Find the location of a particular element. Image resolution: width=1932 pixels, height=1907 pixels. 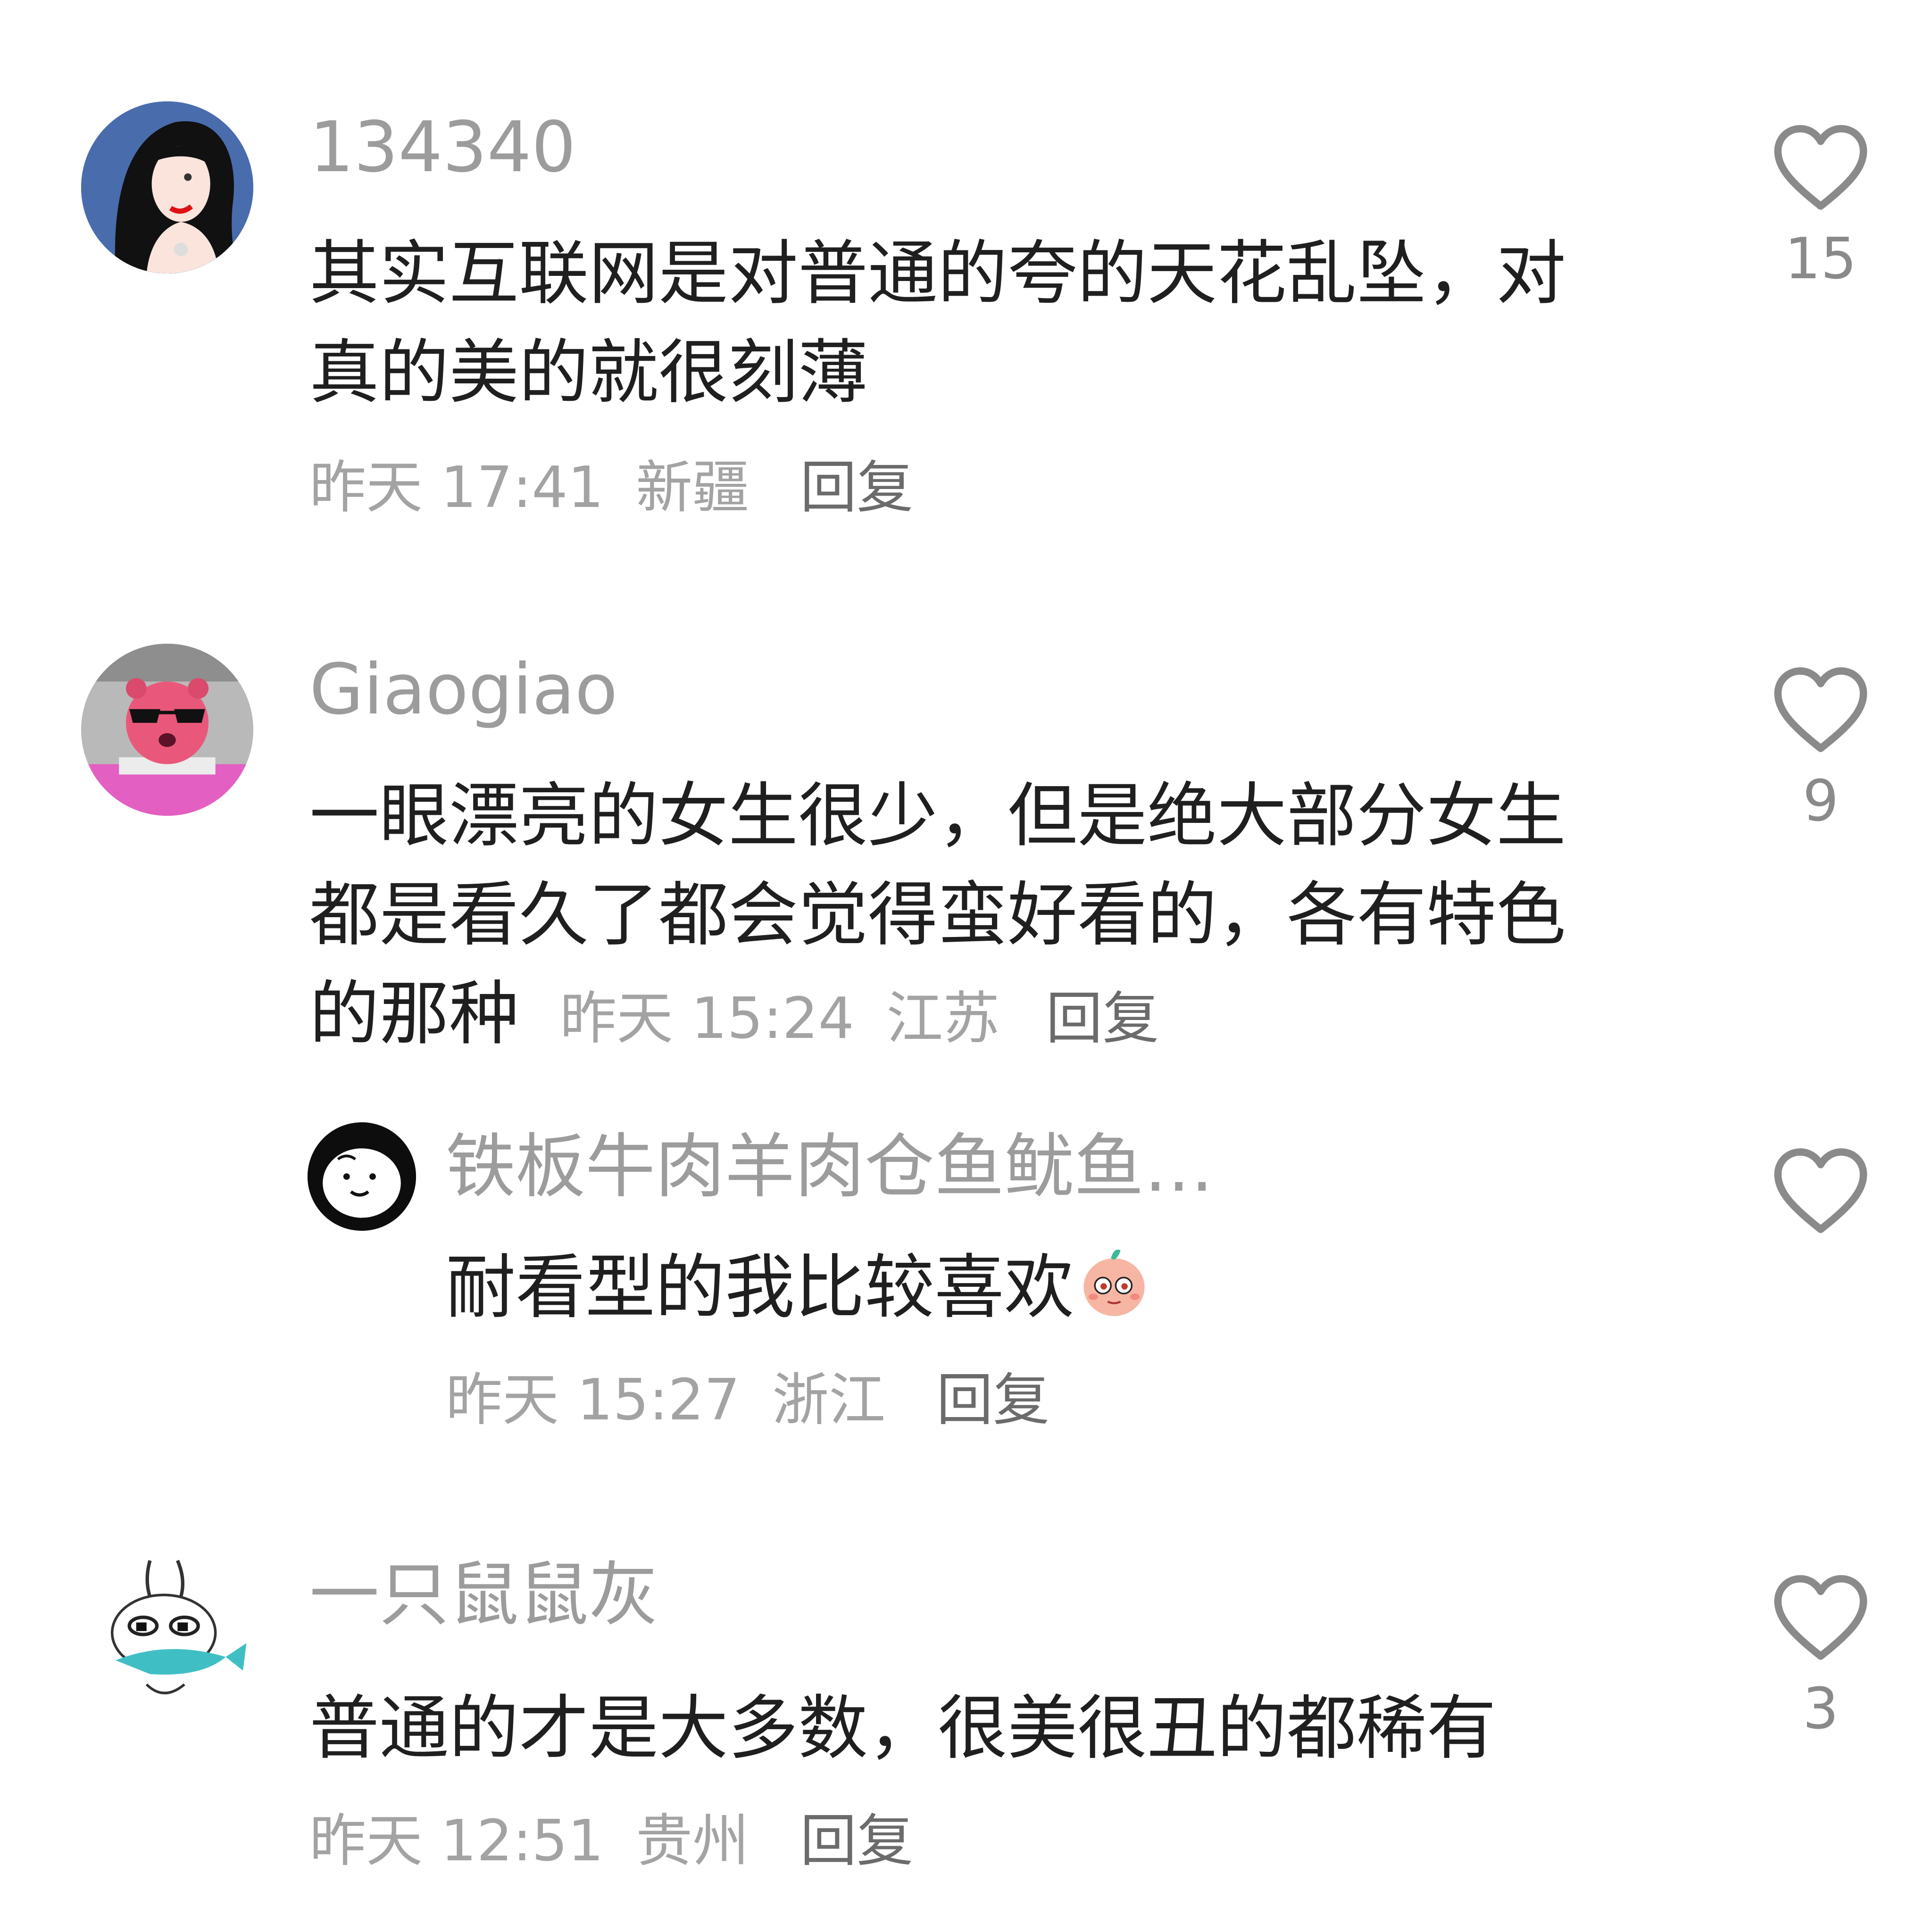

comment-time: 昨天 12:51 is located at coordinates (456, 1841).